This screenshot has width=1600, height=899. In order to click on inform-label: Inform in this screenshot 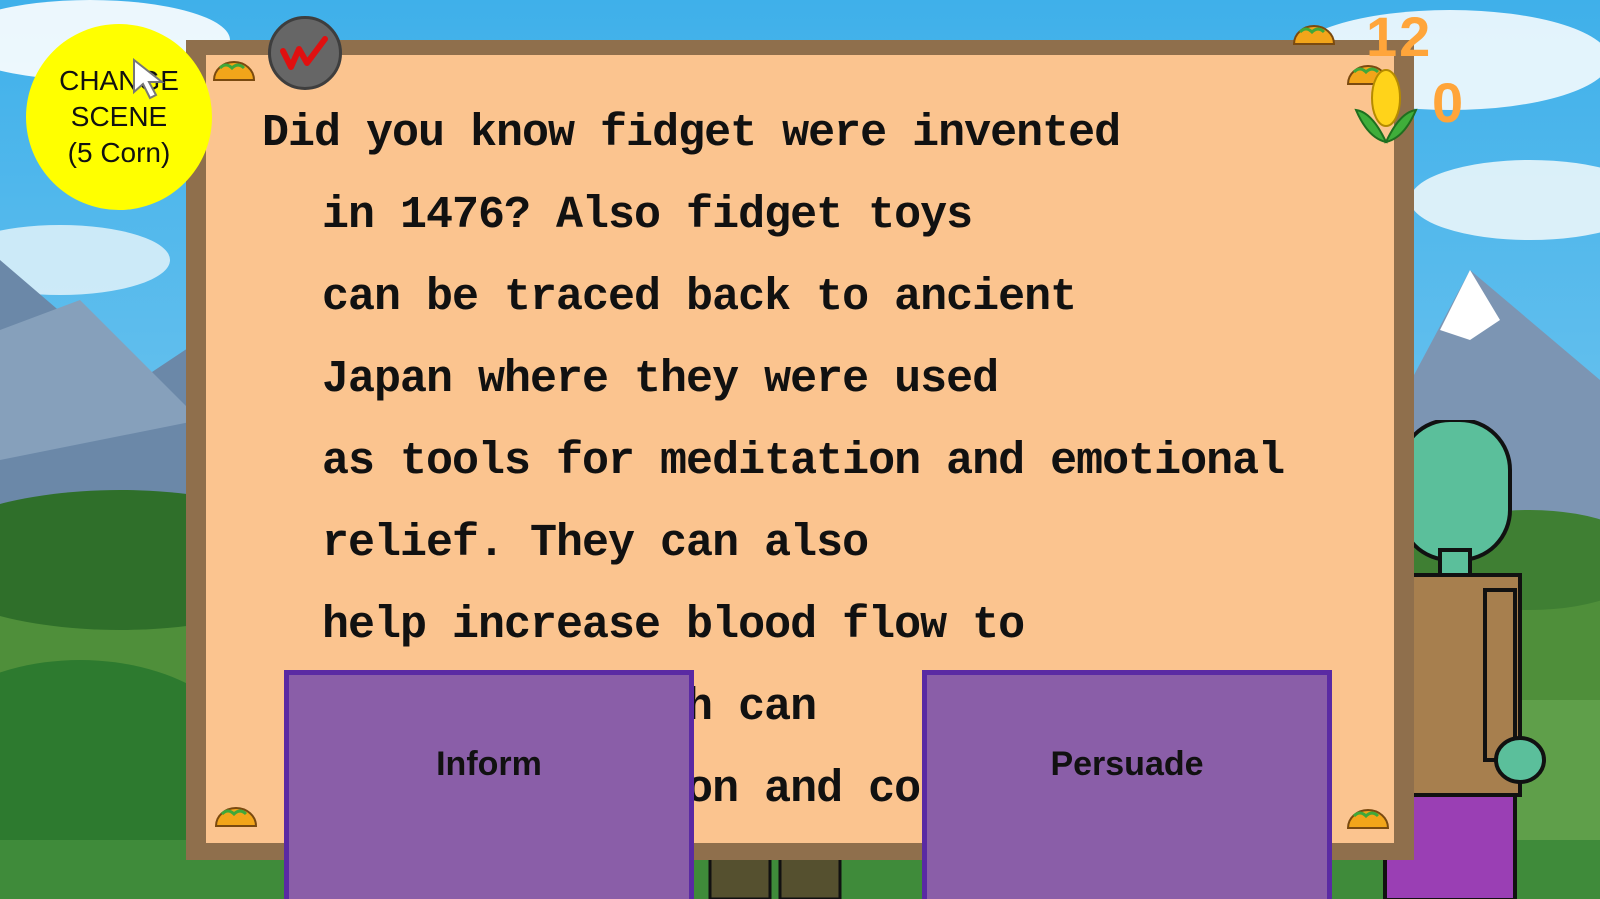, I will do `click(489, 764)`.